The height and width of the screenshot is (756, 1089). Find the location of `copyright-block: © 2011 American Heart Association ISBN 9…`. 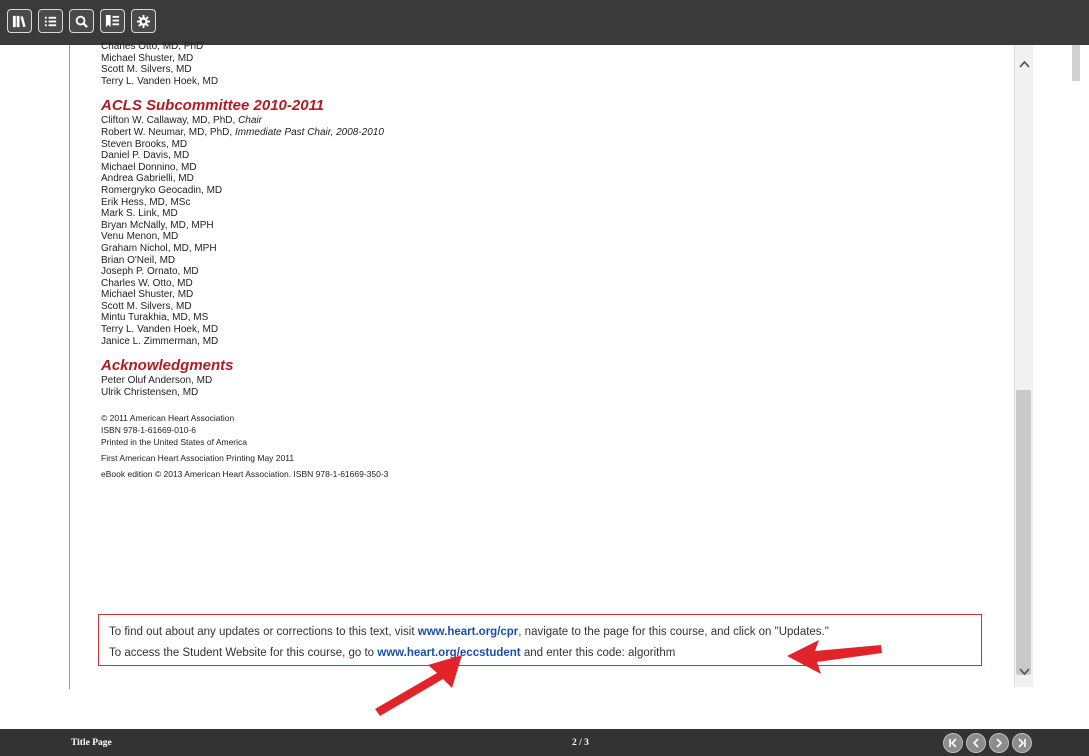

copyright-block: © 2011 American Heart Association ISBN 9… is located at coordinates (541, 446).